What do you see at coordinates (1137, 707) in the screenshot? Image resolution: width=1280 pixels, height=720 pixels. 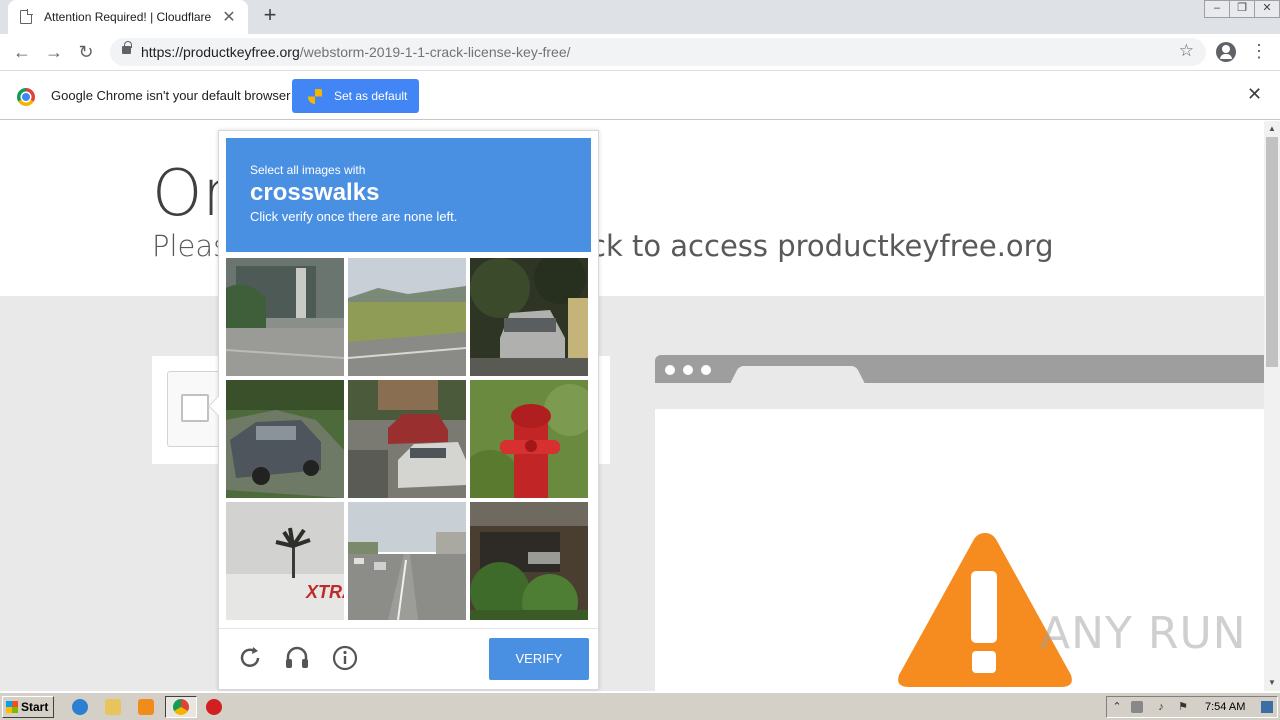 I see `network-icon` at bounding box center [1137, 707].